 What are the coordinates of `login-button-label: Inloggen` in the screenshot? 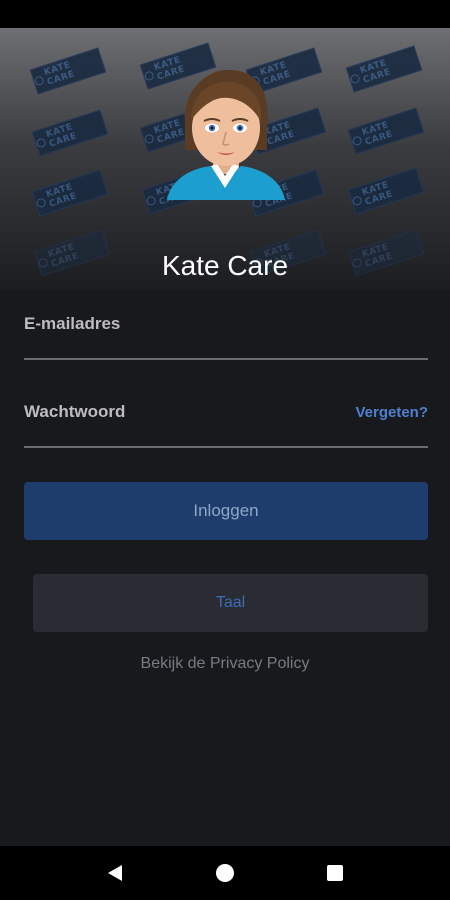 It's located at (226, 510).